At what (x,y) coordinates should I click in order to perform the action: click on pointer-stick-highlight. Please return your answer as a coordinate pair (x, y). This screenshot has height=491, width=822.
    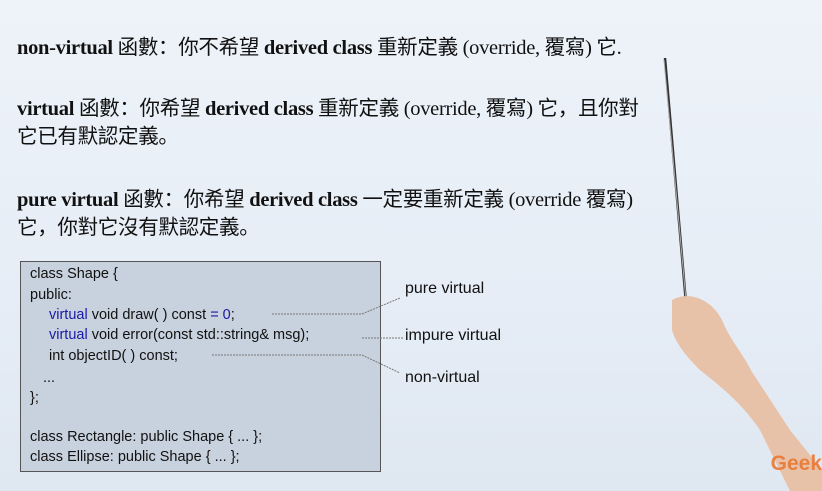
    Looking at the image, I should click on (675, 180).